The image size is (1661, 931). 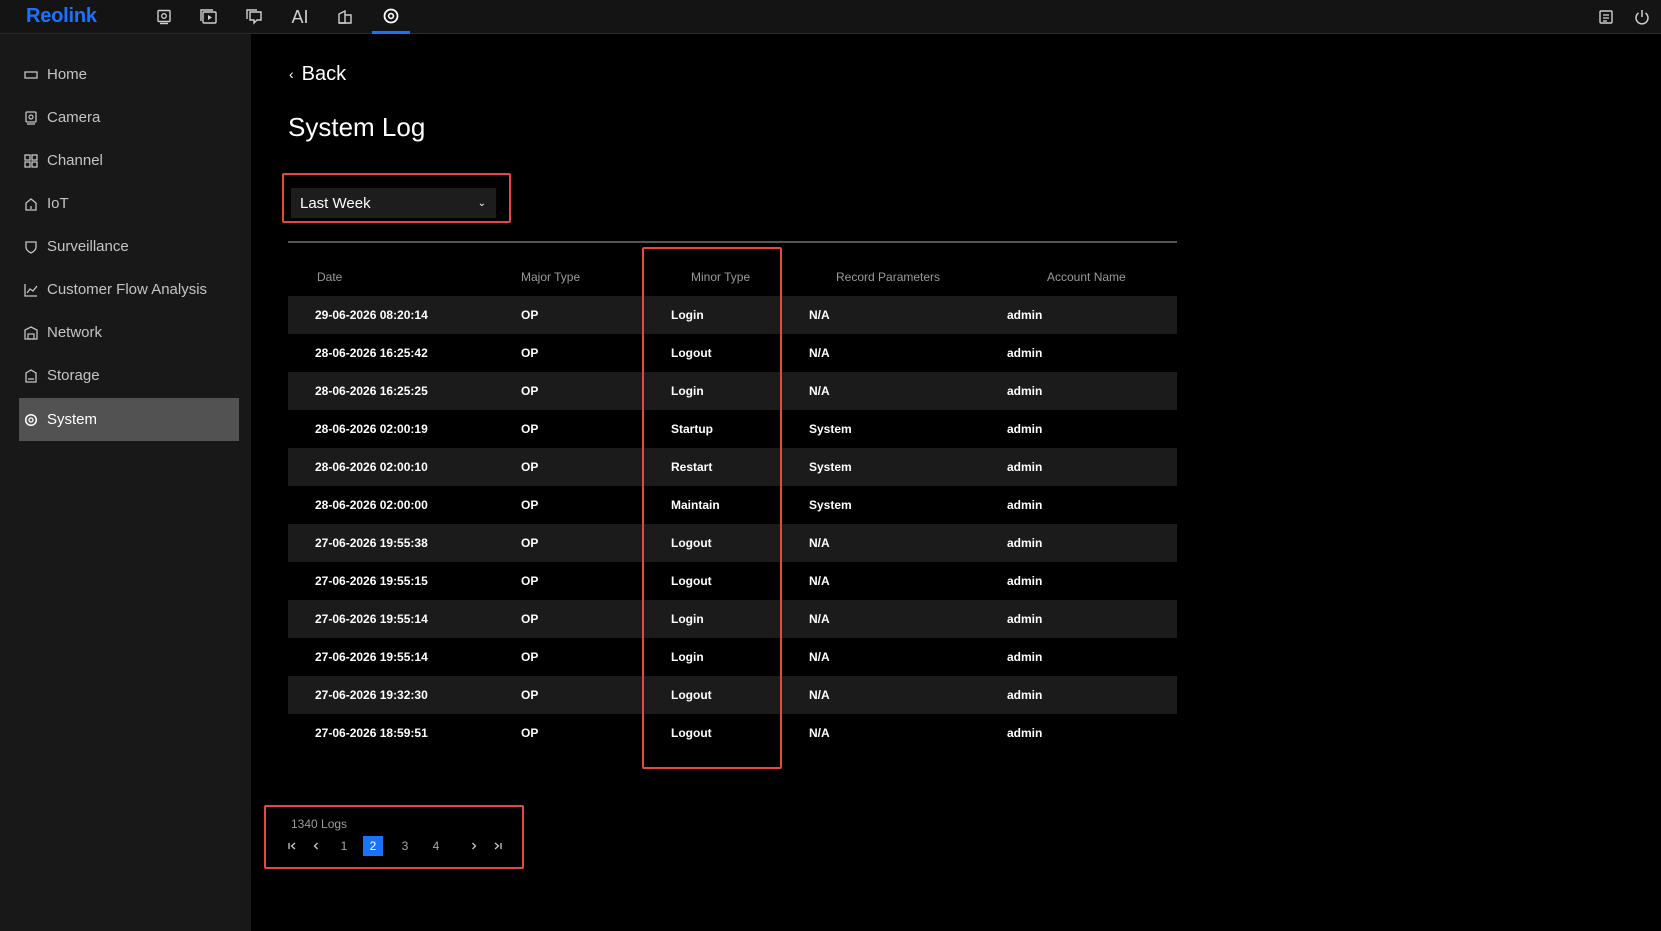 I want to click on cell-date: 28-06-2026 16:25:42, so click(x=371, y=353).